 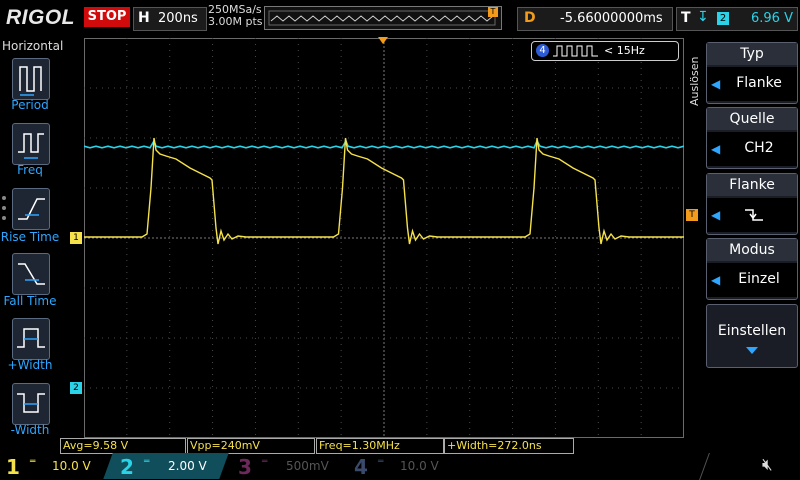 What do you see at coordinates (76, 388) in the screenshot?
I see `ch2-offset-marker: 2` at bounding box center [76, 388].